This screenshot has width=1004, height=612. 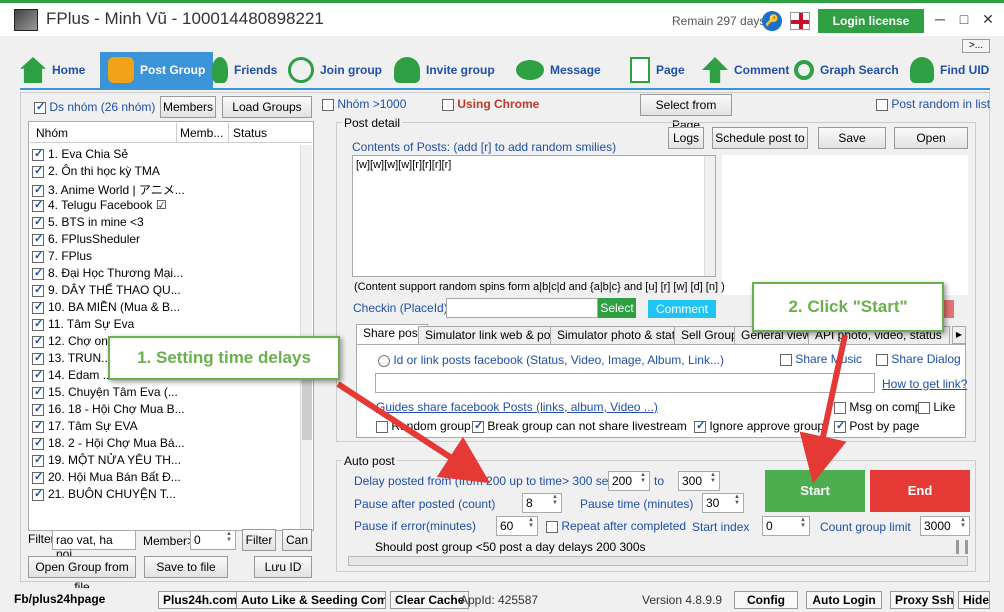 I want to click on hide-button: Hide, so click(x=974, y=600).